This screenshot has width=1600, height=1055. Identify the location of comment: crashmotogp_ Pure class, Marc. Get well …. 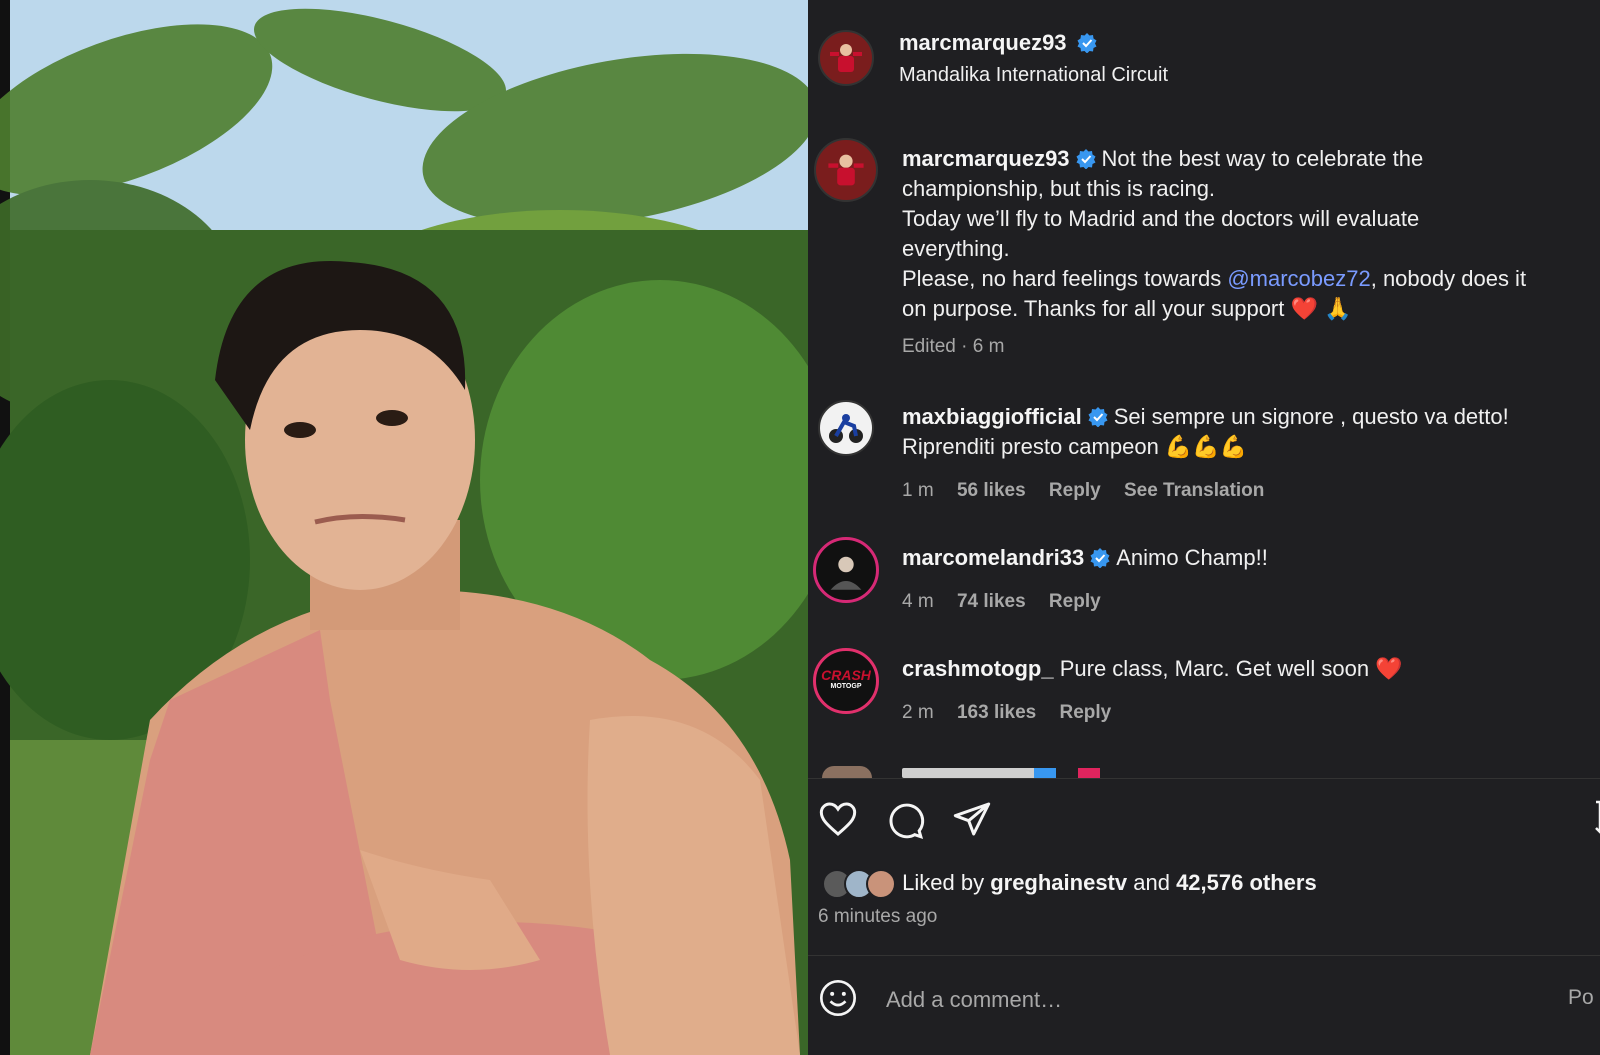
(1247, 691).